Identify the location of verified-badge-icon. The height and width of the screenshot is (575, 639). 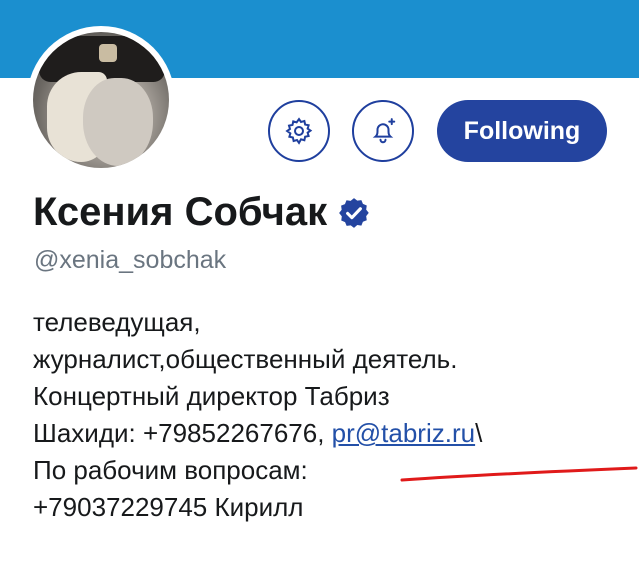
(354, 212).